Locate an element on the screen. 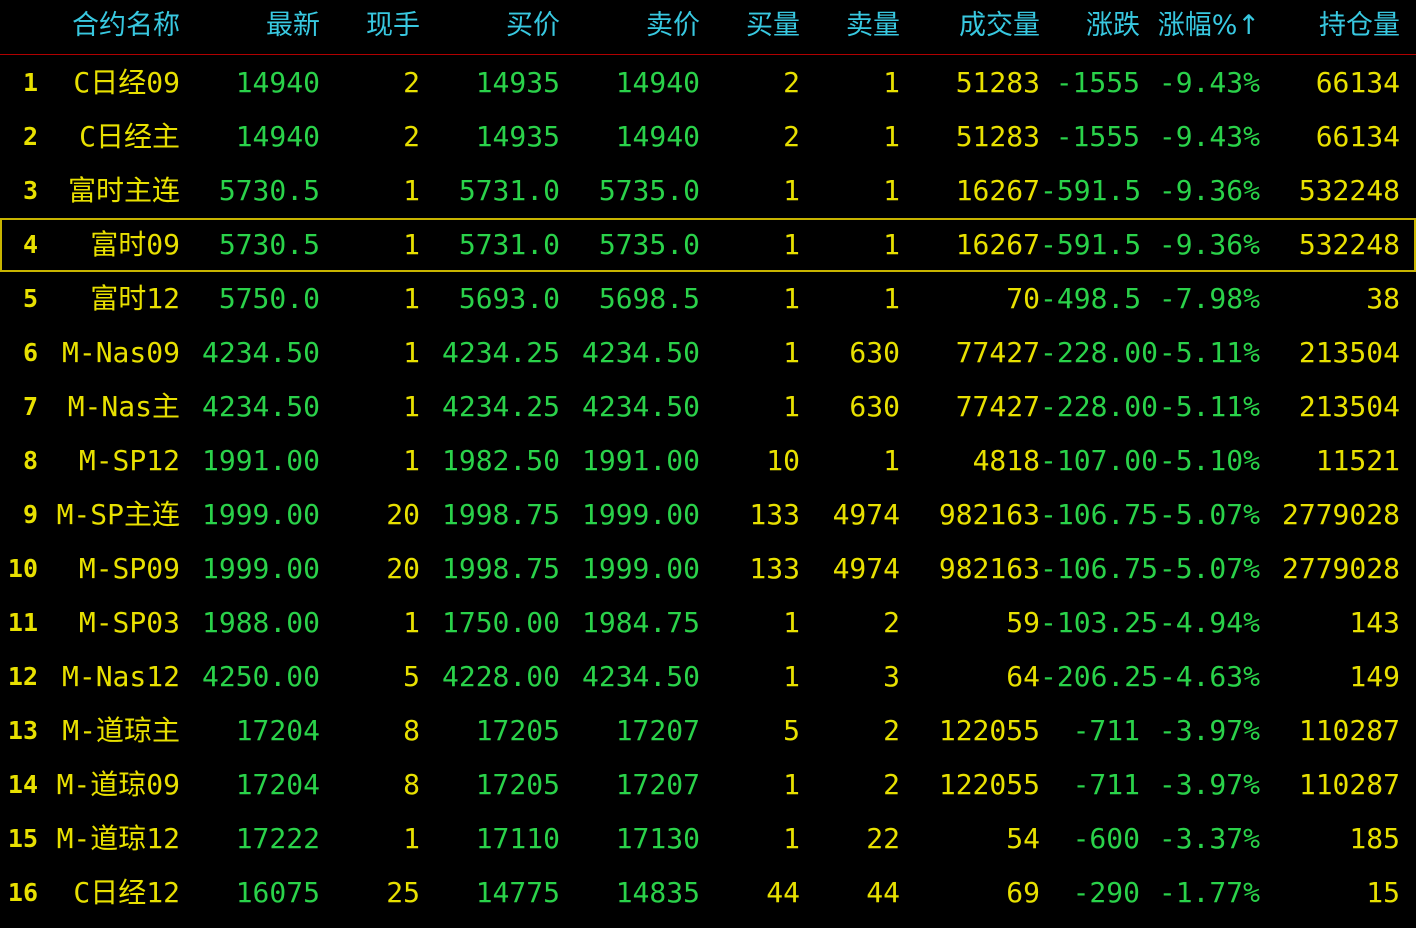 The image size is (1416, 928). open-interest: 143 is located at coordinates (1374, 622).